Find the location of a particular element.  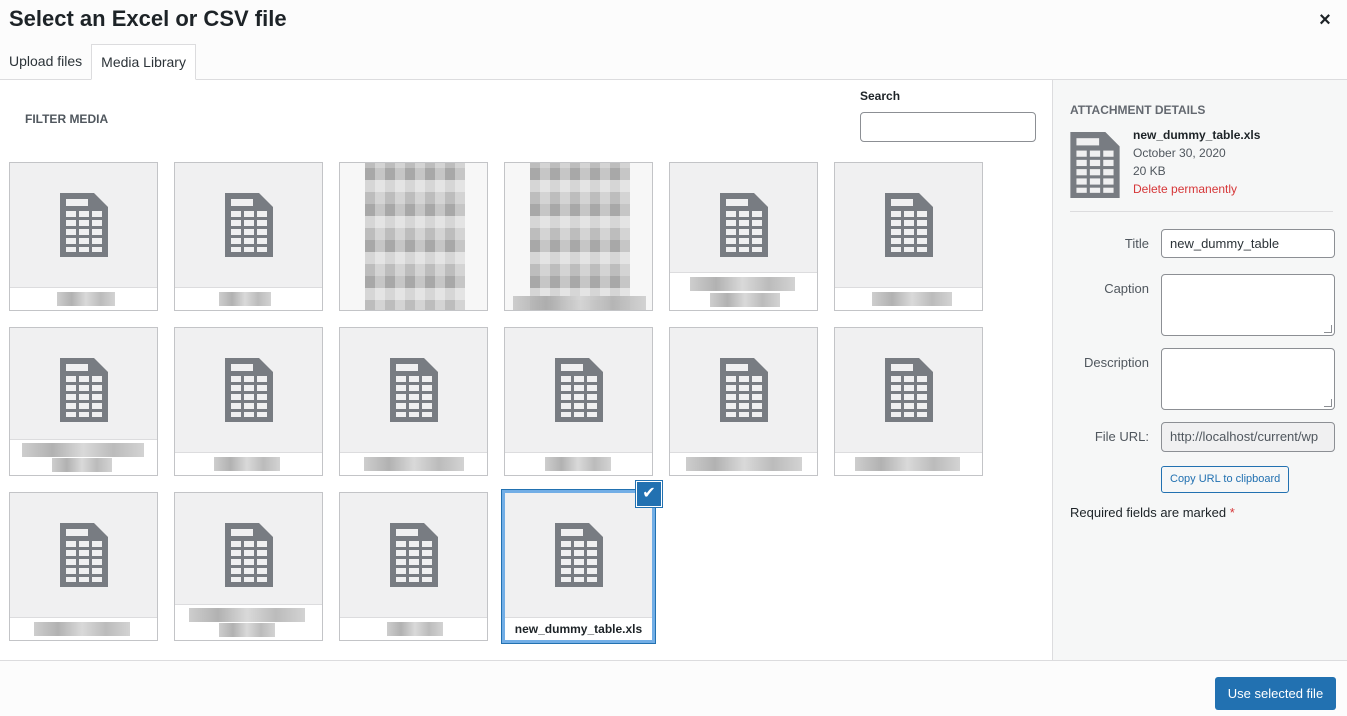

required-fields-note: Required fields are marked * is located at coordinates (1152, 512).